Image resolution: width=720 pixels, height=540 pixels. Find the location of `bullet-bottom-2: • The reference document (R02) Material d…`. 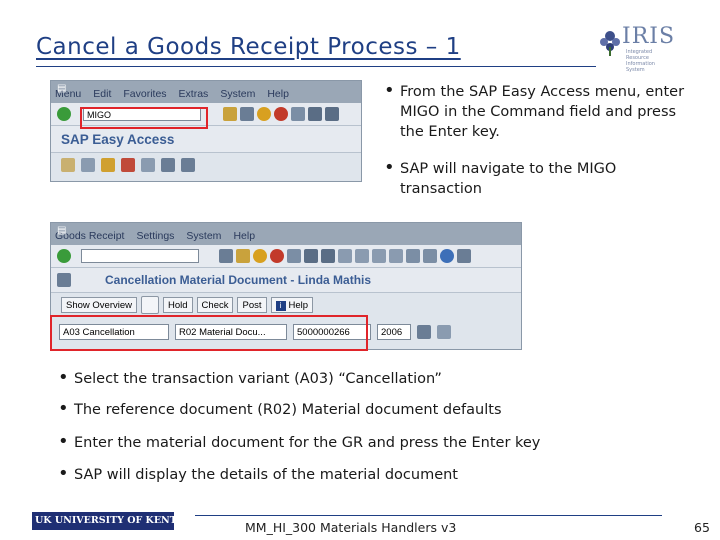

bullet-bottom-2: • The reference document (R02) Material d… is located at coordinates (280, 408).